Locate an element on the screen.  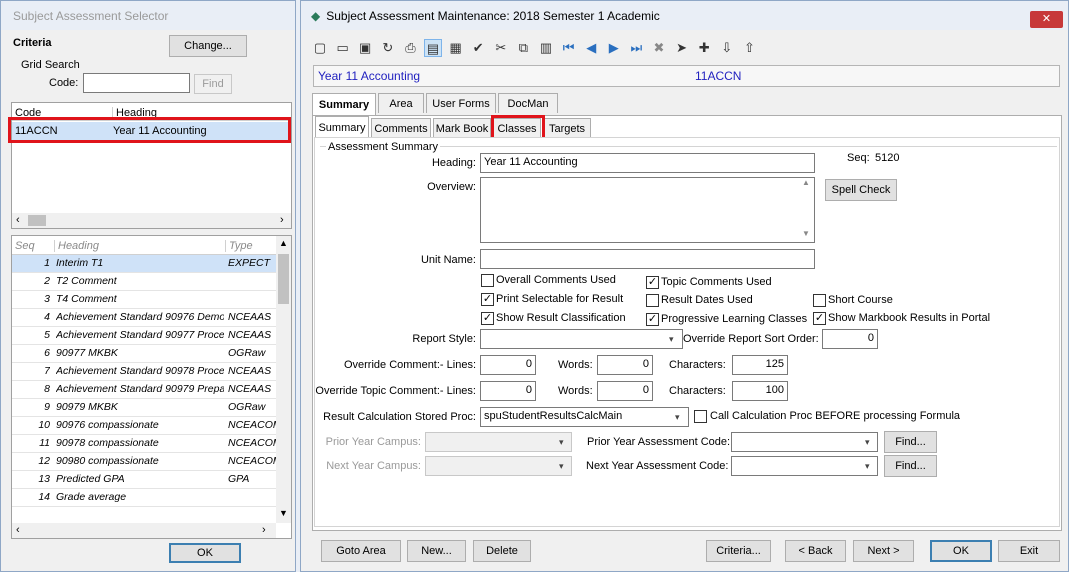
prior-campus-select is located at coordinates (498, 442).